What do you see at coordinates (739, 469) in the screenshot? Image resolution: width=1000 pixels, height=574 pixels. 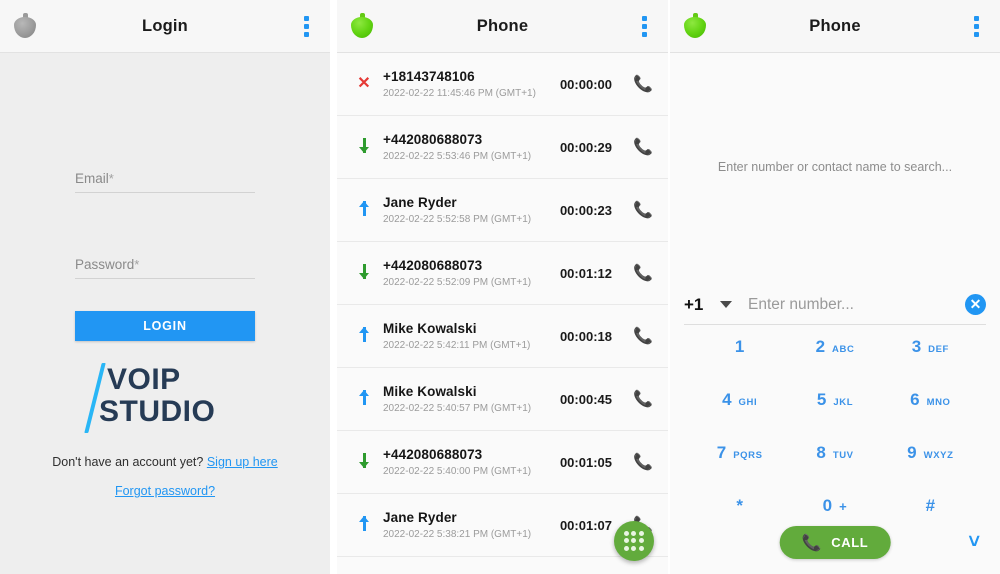 I see `dialpad-key-7: 7 PQRS` at bounding box center [739, 469].